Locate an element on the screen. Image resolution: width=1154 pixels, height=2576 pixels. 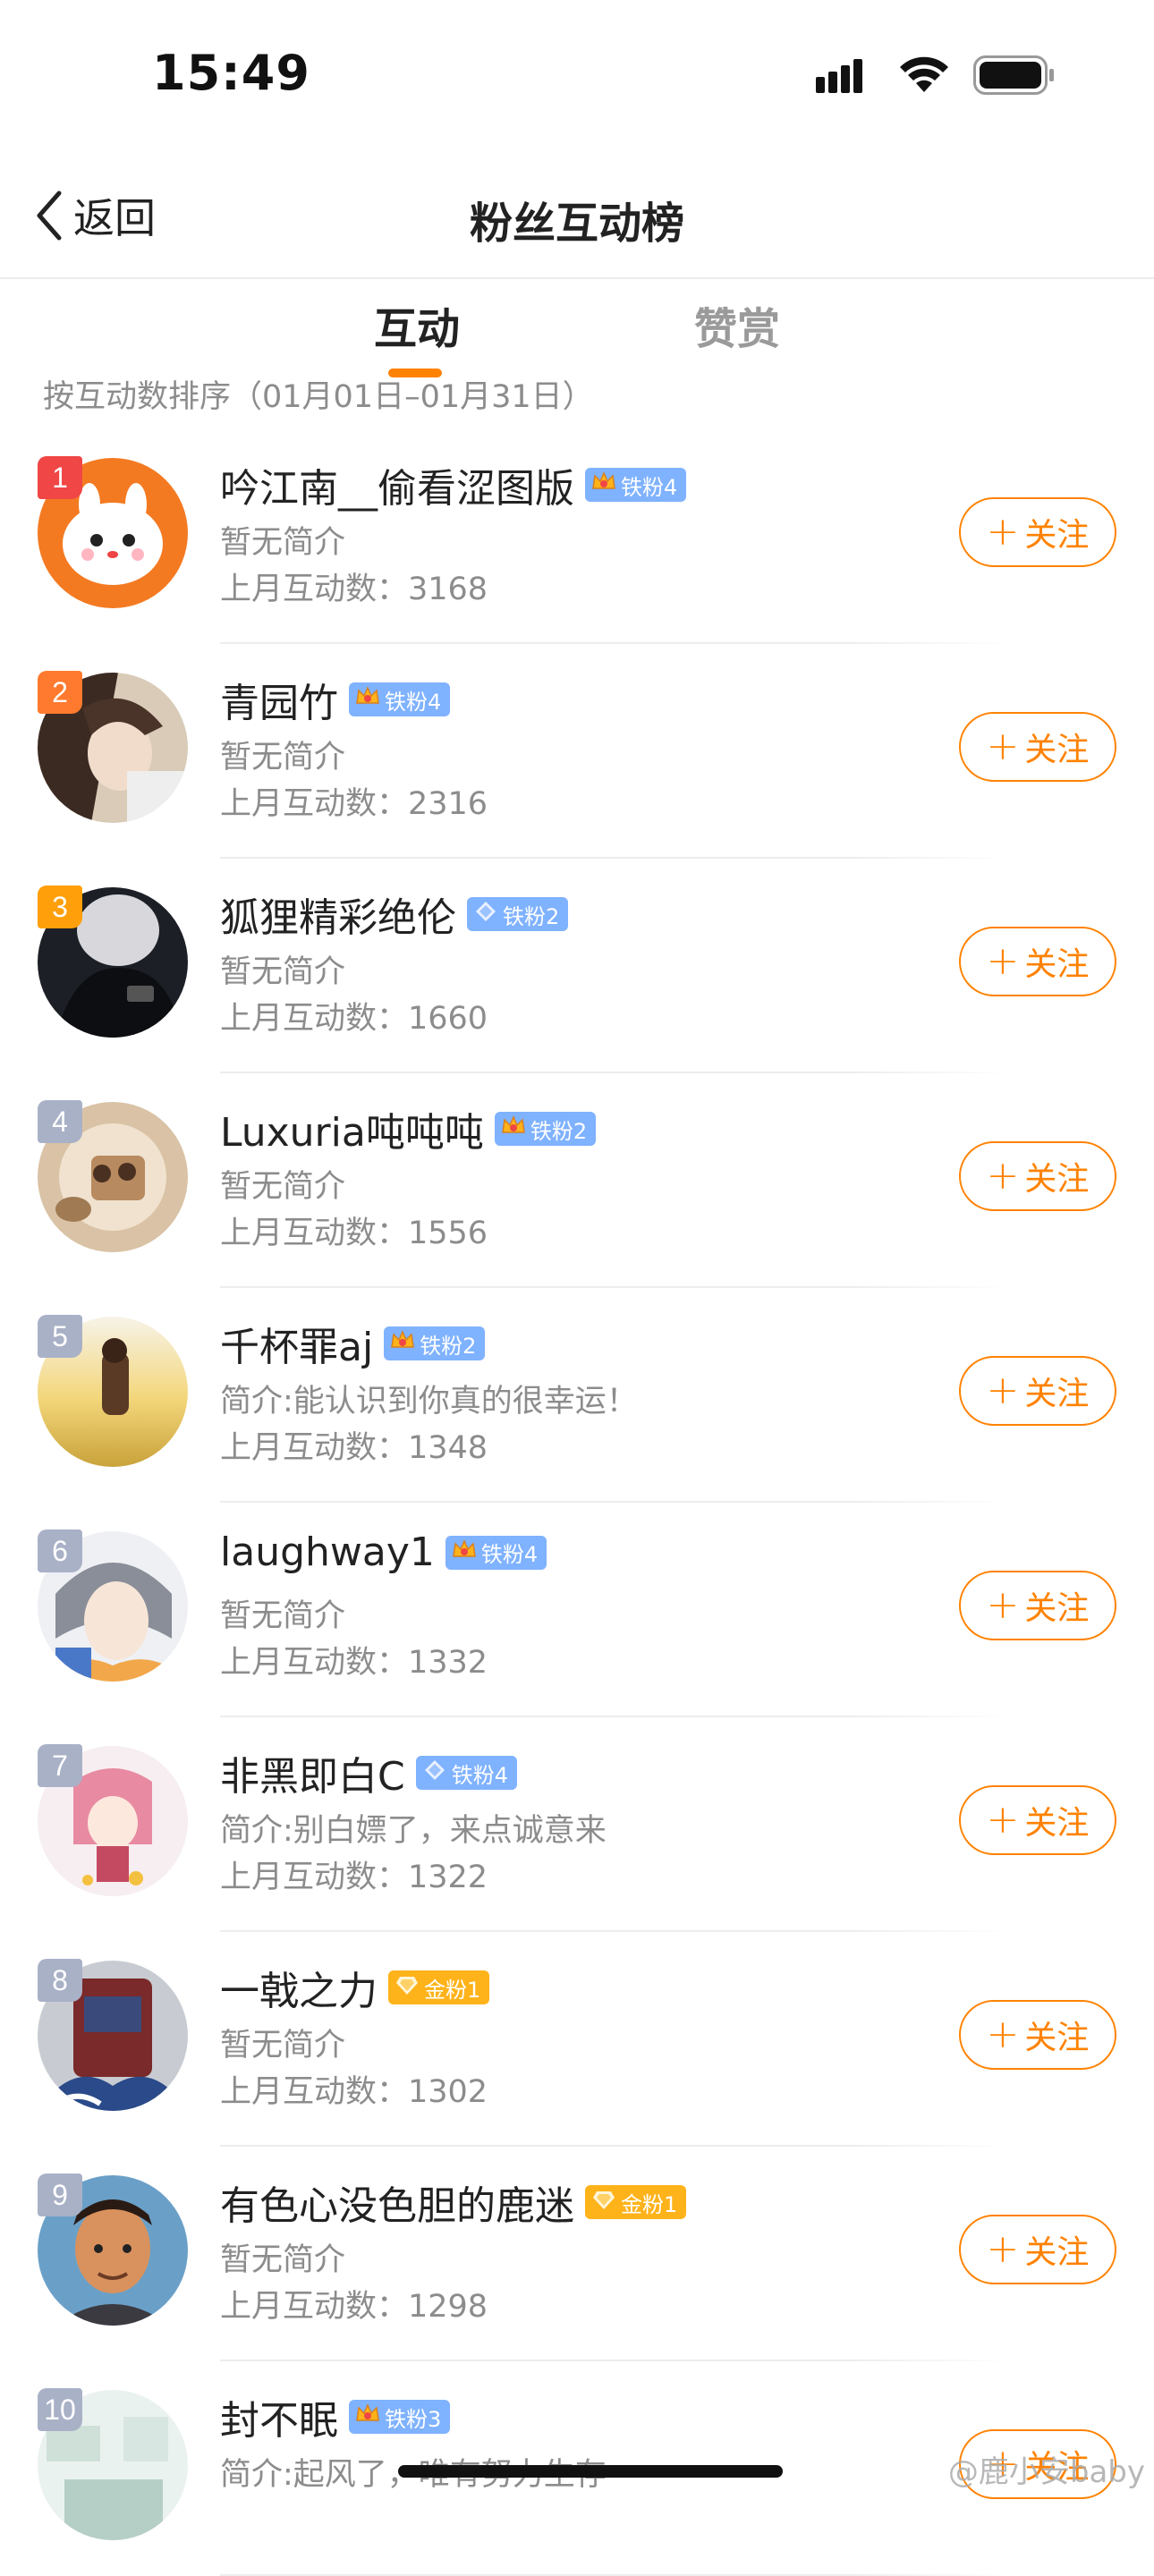
fan-name: 一戟之力 is located at coordinates (299, 1987).